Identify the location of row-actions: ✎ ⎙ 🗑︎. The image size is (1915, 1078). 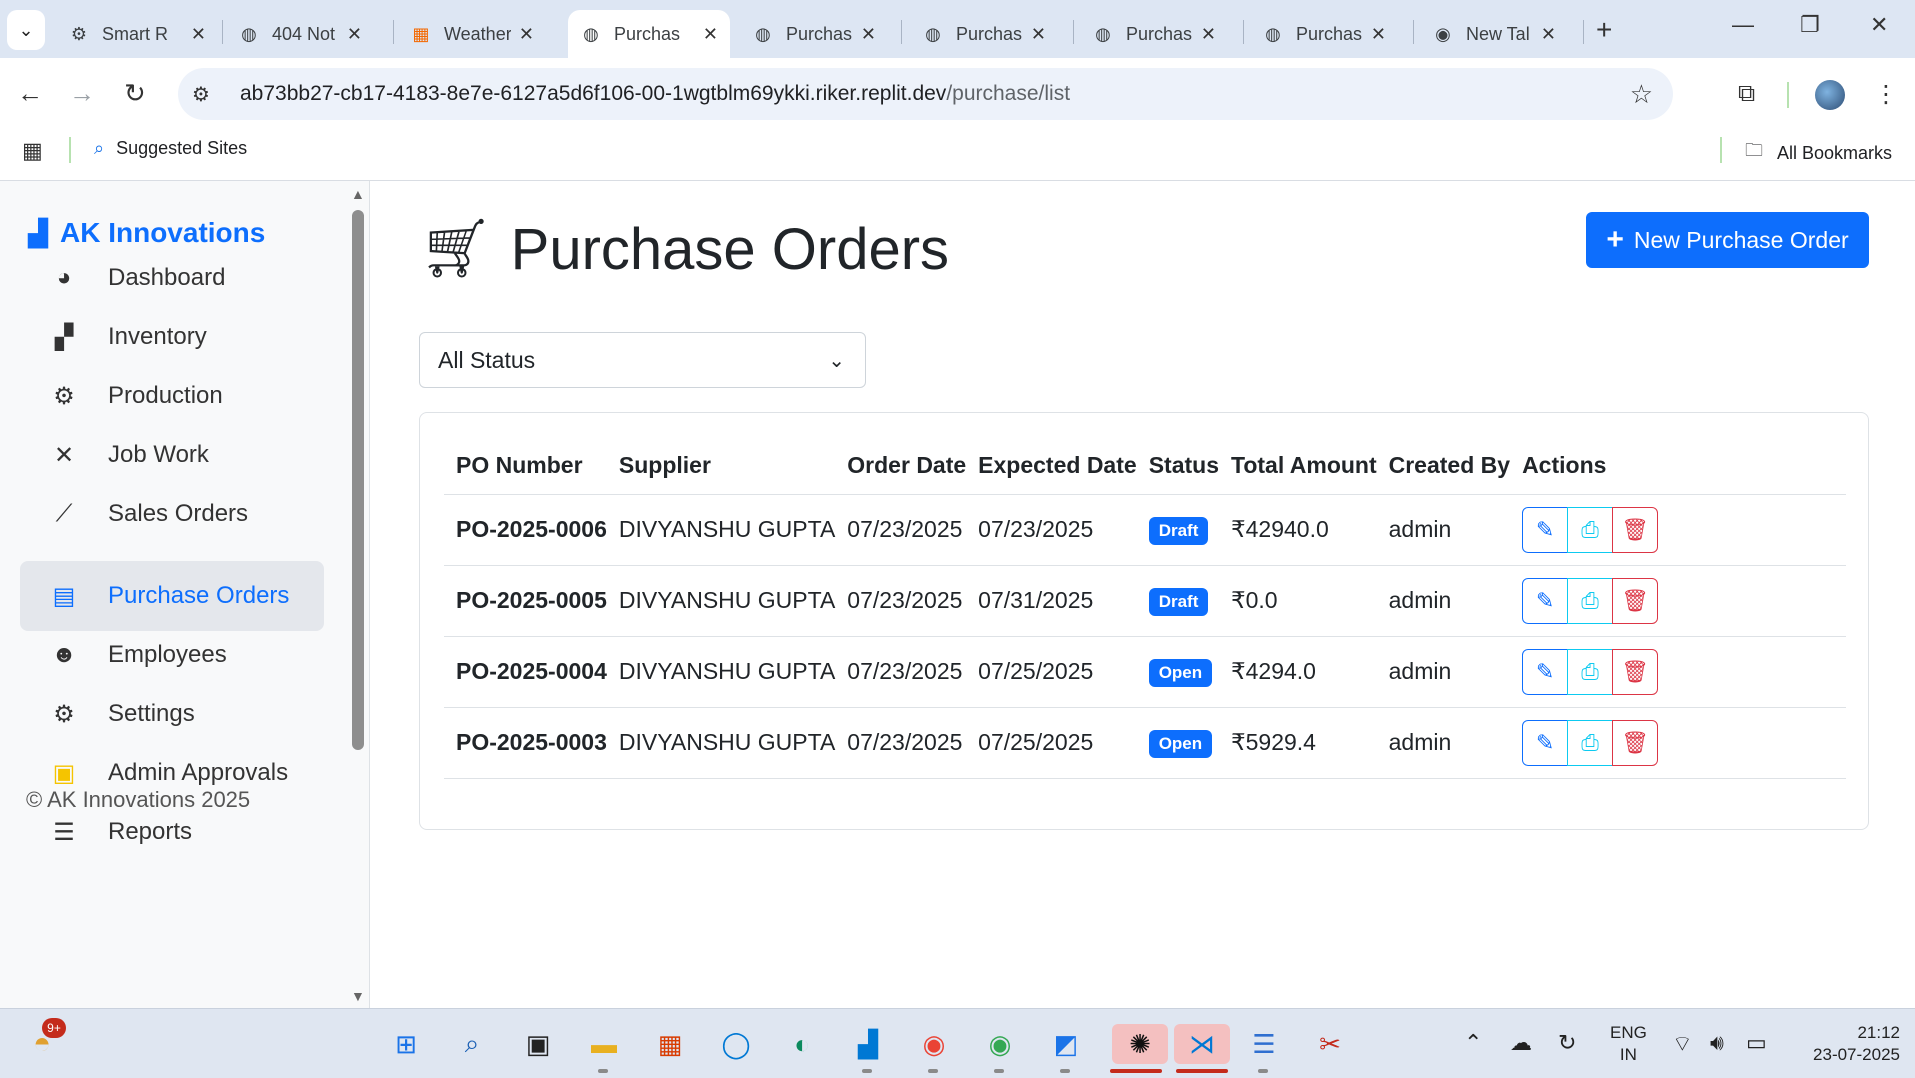
(1590, 671).